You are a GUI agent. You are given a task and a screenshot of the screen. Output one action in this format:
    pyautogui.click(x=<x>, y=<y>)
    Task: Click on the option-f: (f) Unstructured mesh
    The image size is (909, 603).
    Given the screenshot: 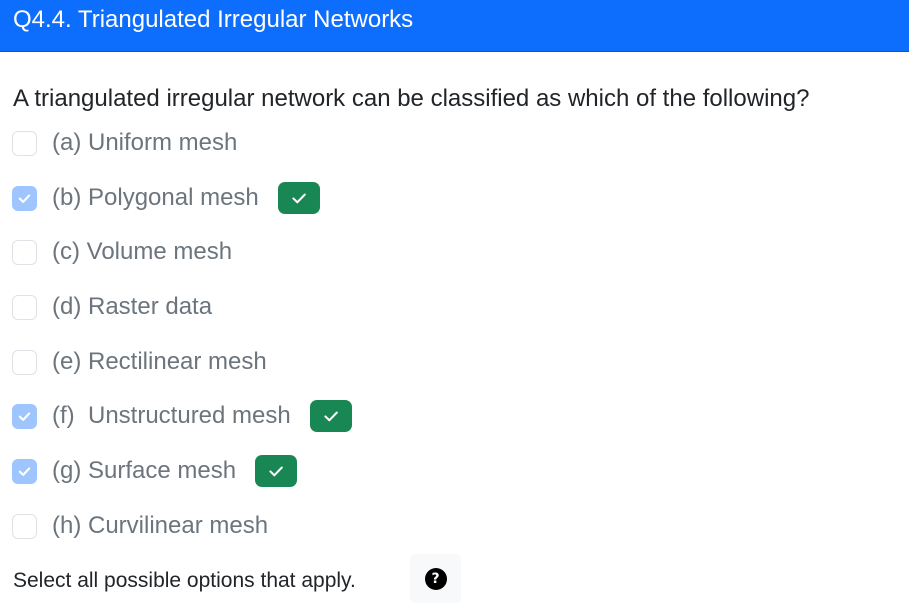 What is the action you would take?
    pyautogui.click(x=182, y=416)
    